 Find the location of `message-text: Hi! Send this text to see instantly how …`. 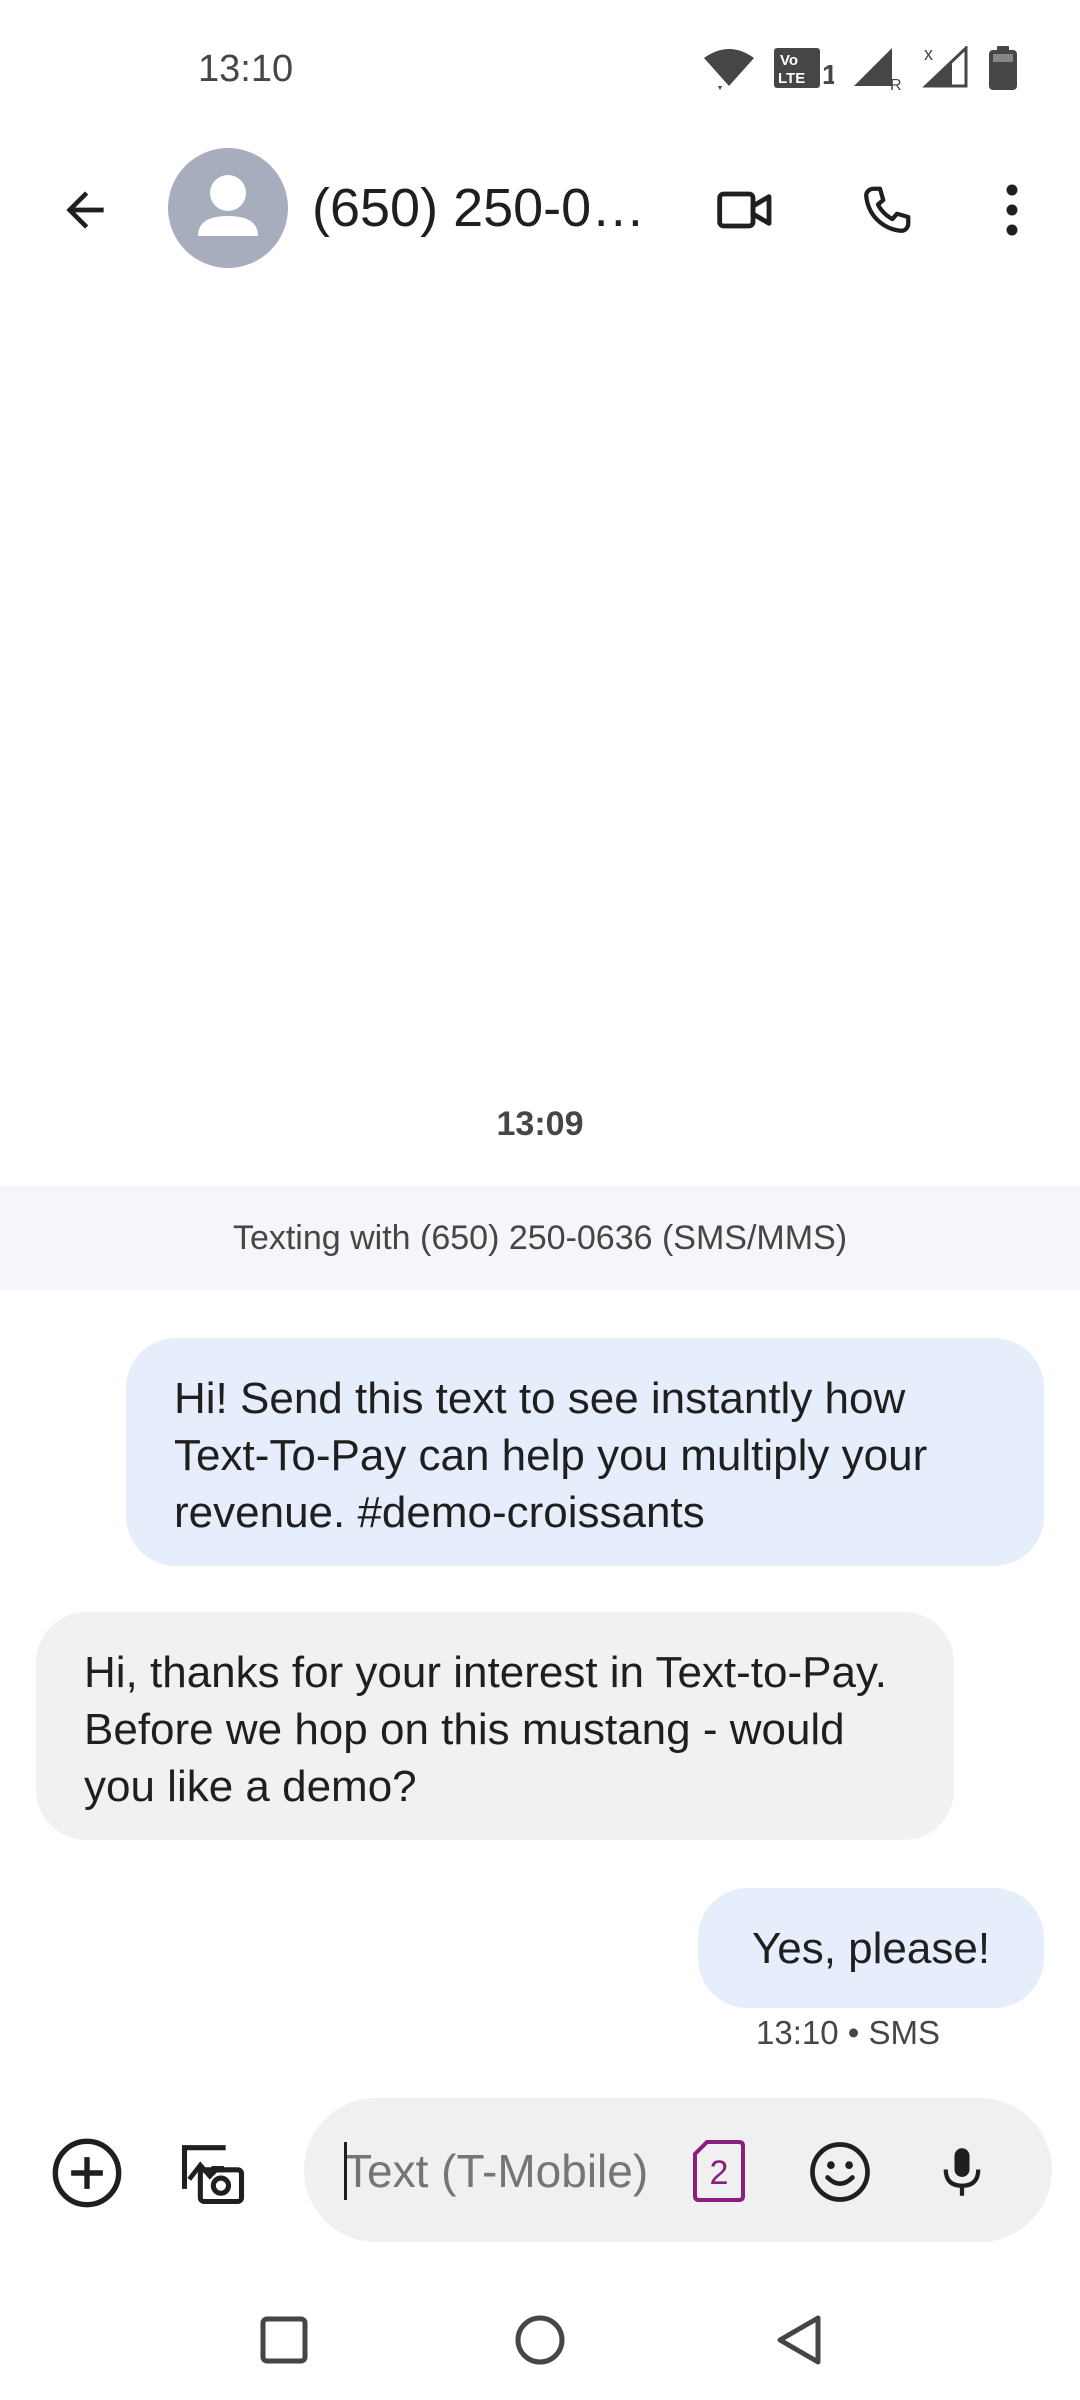

message-text: Hi! Send this text to see instantly how … is located at coordinates (551, 1455).